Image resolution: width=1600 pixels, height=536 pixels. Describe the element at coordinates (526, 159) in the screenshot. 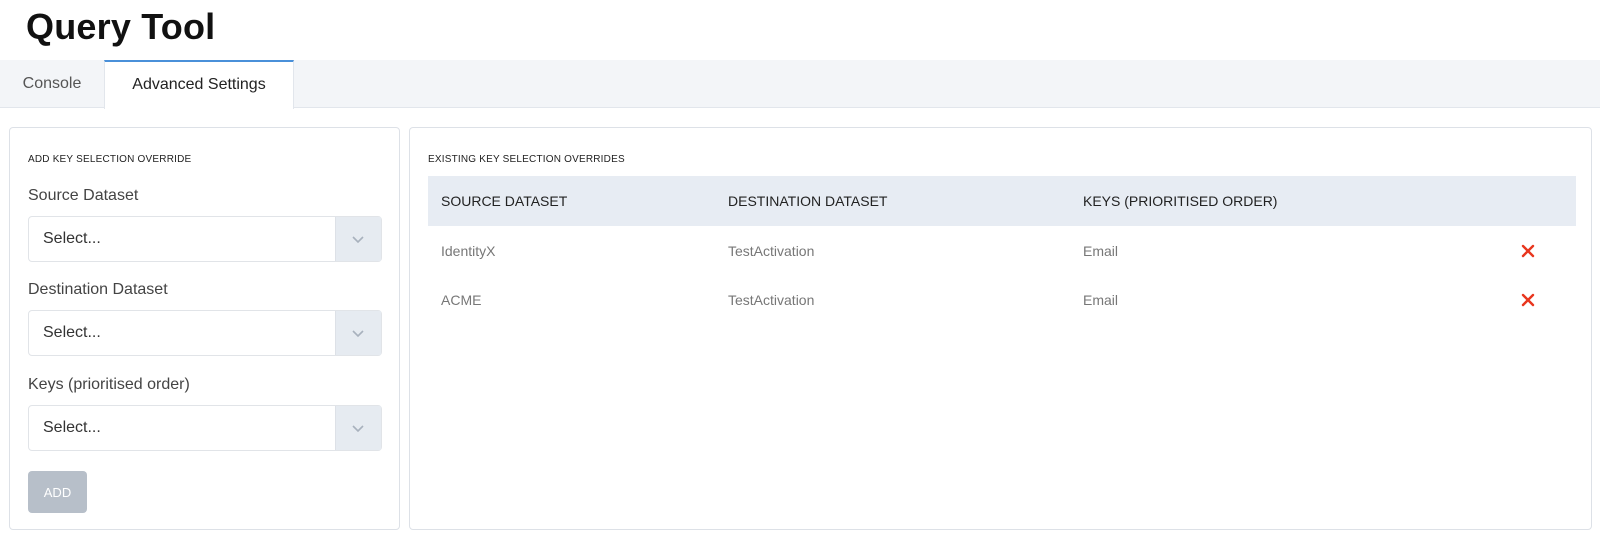

I see `existing-overrides-heading: EXISTING KEY SELECTION OVERRIDES` at that location.